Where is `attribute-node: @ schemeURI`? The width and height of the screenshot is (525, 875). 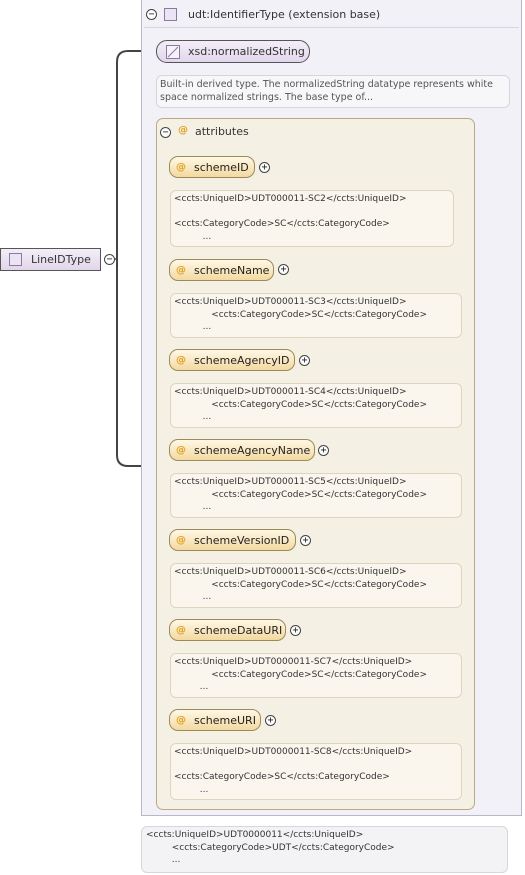
attribute-node: @ schemeURI is located at coordinates (215, 720).